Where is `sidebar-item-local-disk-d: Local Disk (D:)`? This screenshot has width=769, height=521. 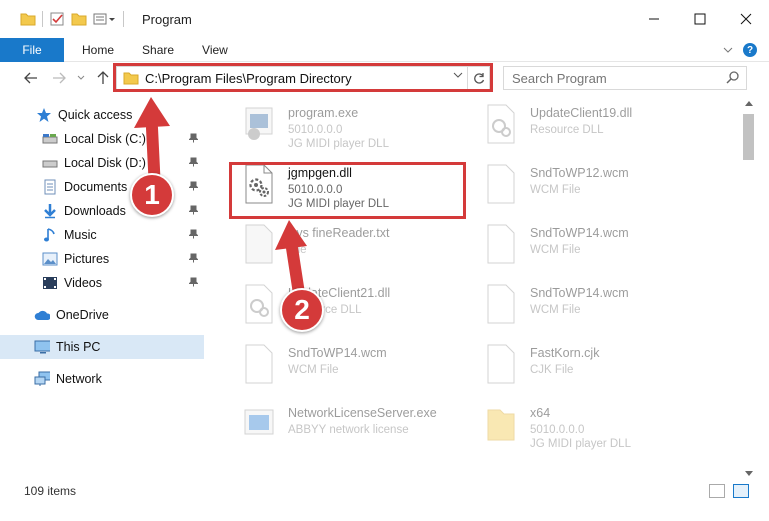
sidebar-item-local-disk-d: Local Disk (D:) is located at coordinates (102, 163).